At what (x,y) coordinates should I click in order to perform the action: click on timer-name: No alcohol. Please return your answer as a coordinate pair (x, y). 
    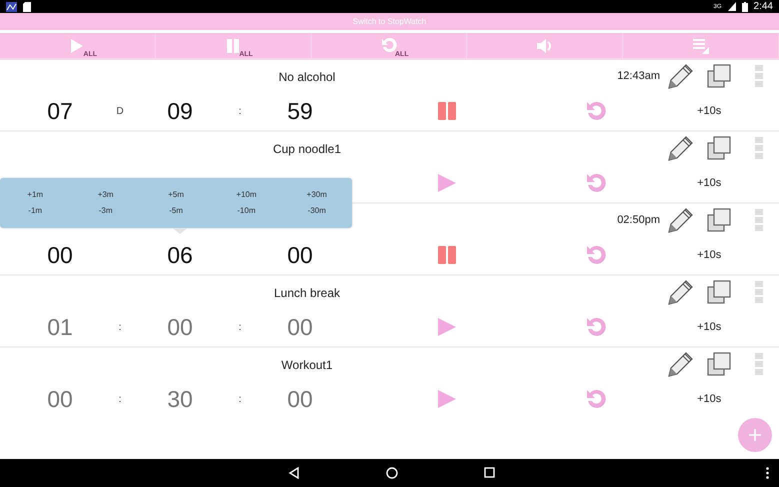
    Looking at the image, I should click on (307, 77).